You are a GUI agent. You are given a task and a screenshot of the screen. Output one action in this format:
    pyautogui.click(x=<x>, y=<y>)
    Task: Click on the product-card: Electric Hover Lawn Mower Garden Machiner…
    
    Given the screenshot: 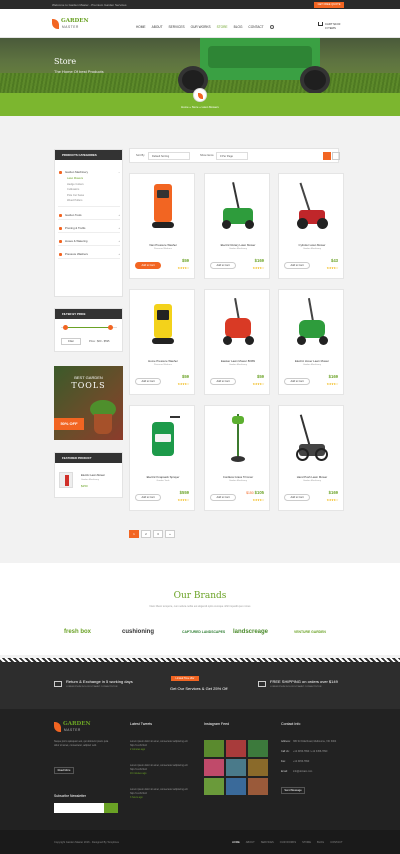 What is the action you would take?
    pyautogui.click(x=311, y=342)
    